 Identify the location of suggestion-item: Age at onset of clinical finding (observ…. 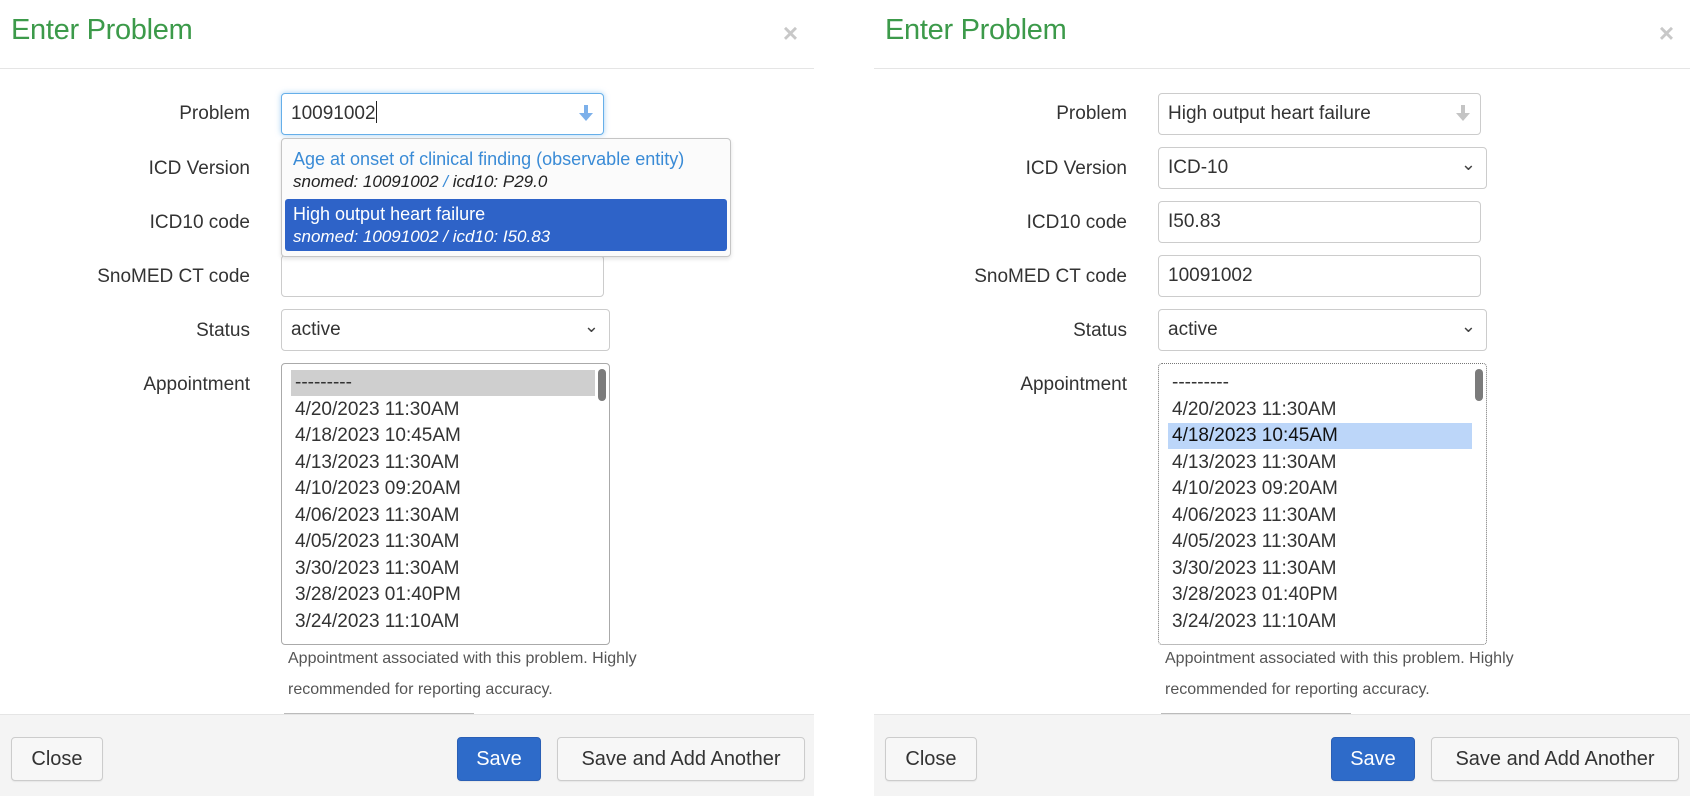
(506, 170).